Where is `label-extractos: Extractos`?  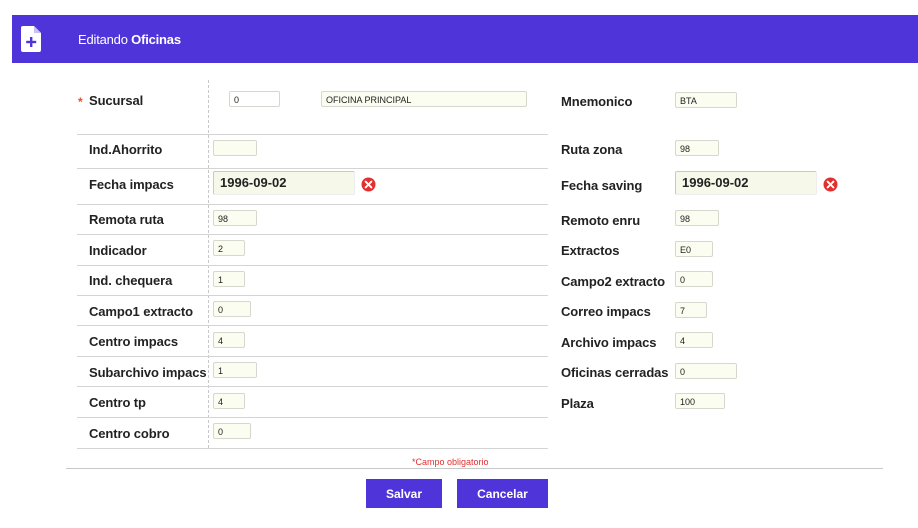 label-extractos: Extractos is located at coordinates (590, 250).